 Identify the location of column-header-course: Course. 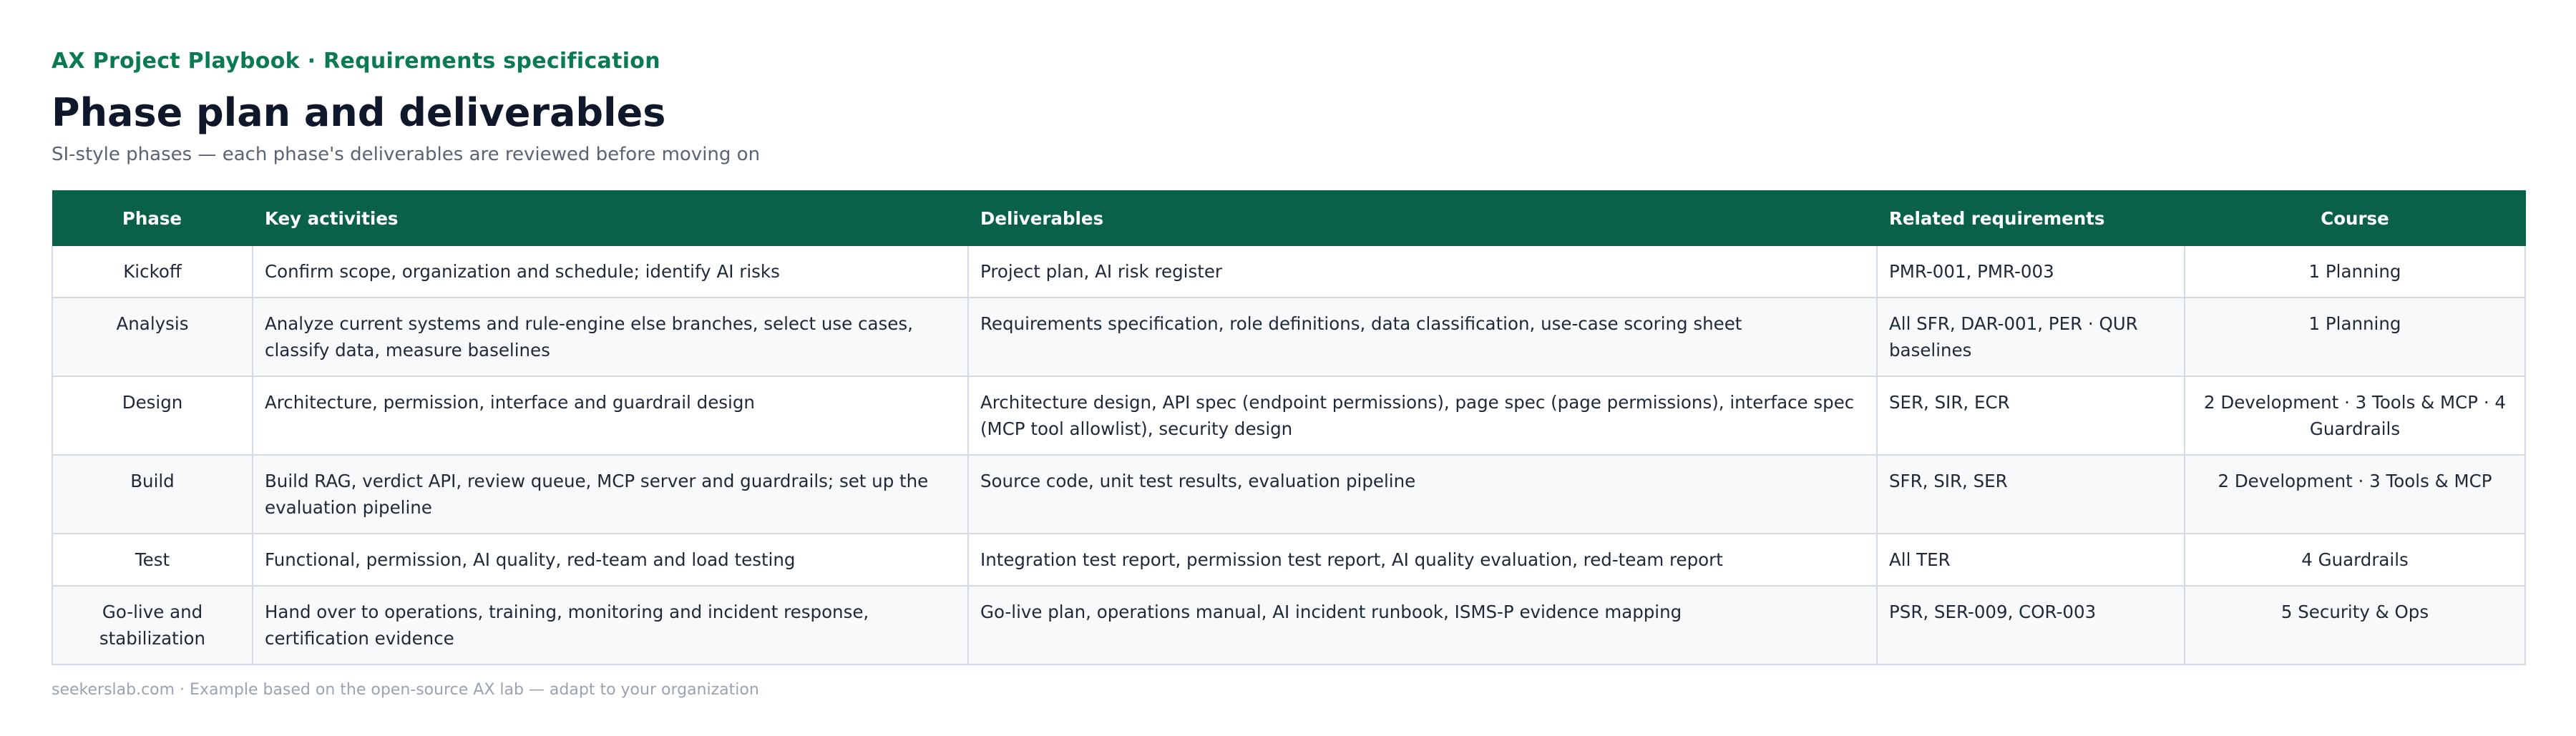
(2355, 218).